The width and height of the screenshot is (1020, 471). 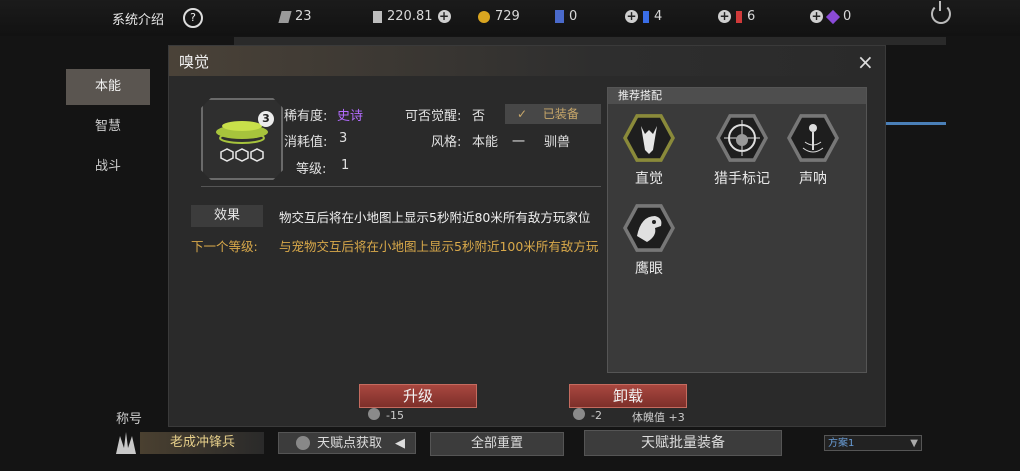 I want to click on add-blue-potion-button: +, so click(x=631, y=16).